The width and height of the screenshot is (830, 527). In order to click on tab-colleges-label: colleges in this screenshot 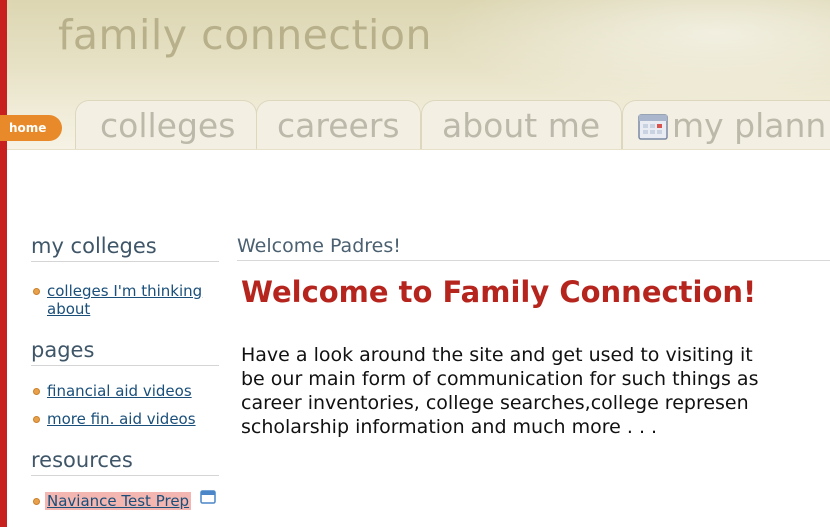, I will do `click(168, 125)`.